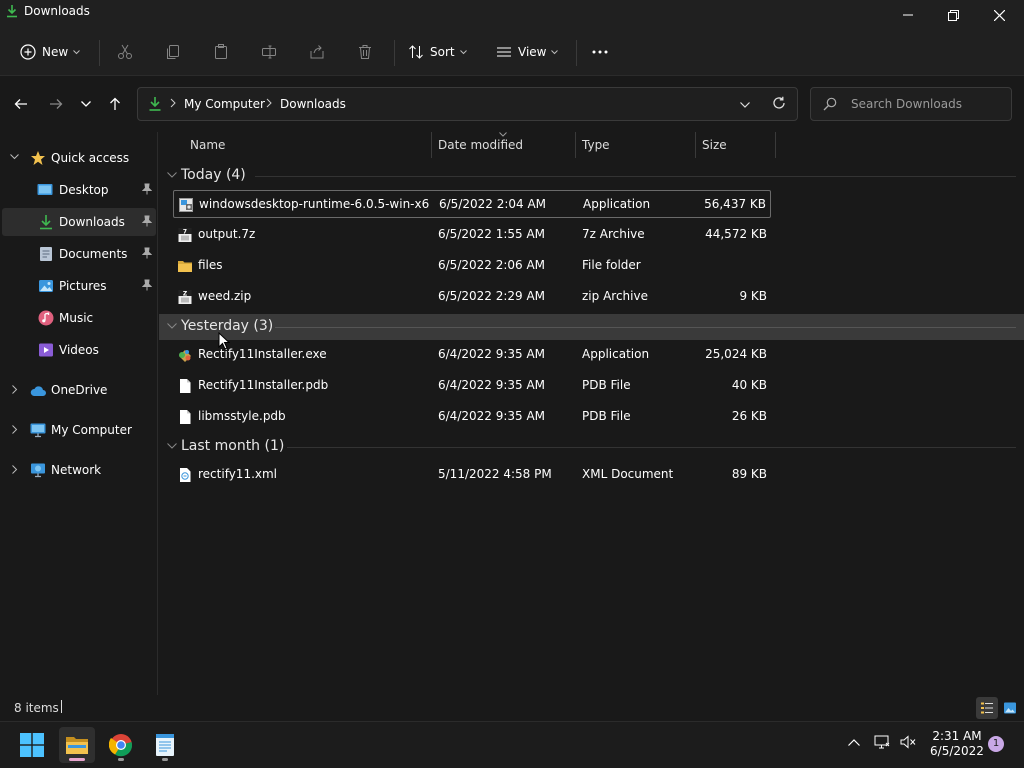 This screenshot has height=768, width=1024. Describe the element at coordinates (12, 11) in the screenshot. I see `downloads-icon` at that location.